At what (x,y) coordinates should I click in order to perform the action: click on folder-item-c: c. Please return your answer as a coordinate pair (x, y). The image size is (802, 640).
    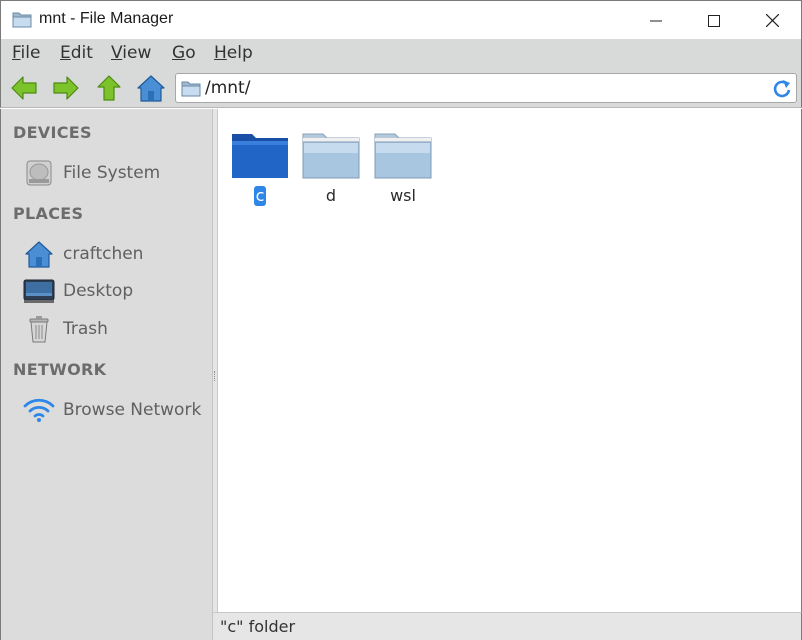
    Looking at the image, I should click on (260, 175).